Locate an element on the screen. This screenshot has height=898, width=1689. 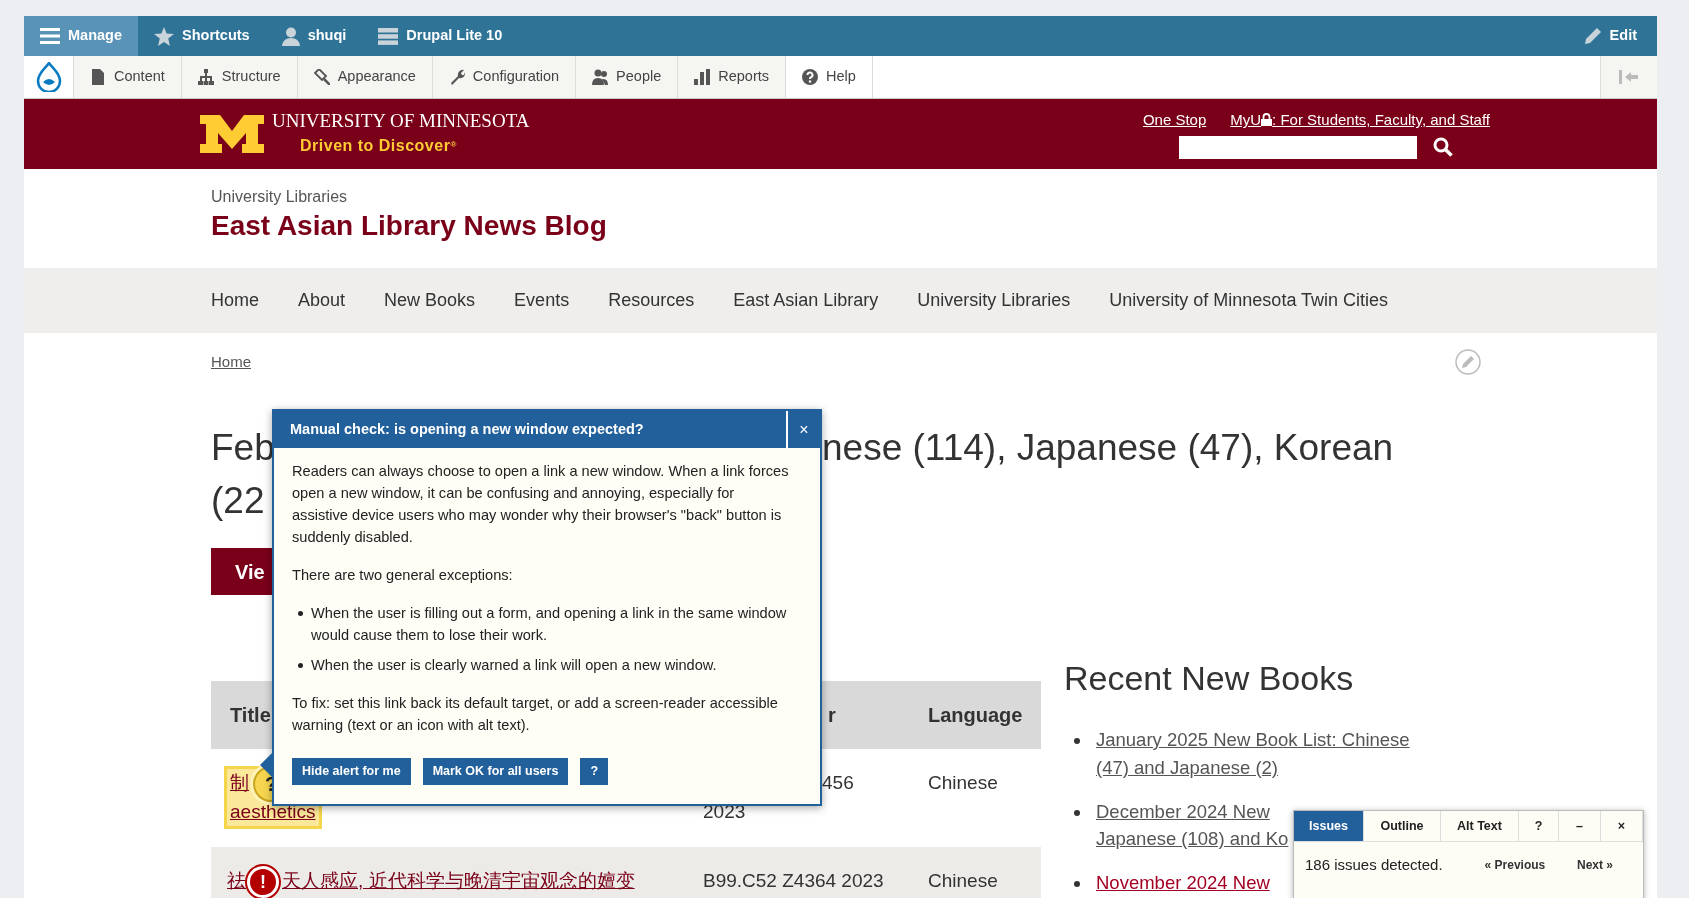
book-list-link: November 2024 New is located at coordinates (1183, 883).